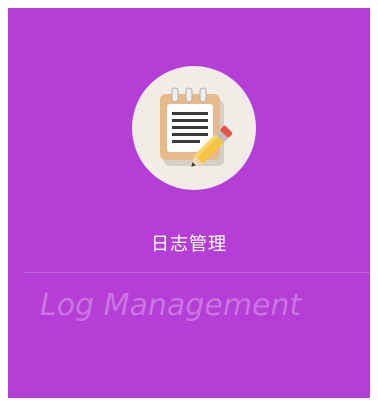  What do you see at coordinates (189, 244) in the screenshot?
I see `tile-title: 日志管理` at bounding box center [189, 244].